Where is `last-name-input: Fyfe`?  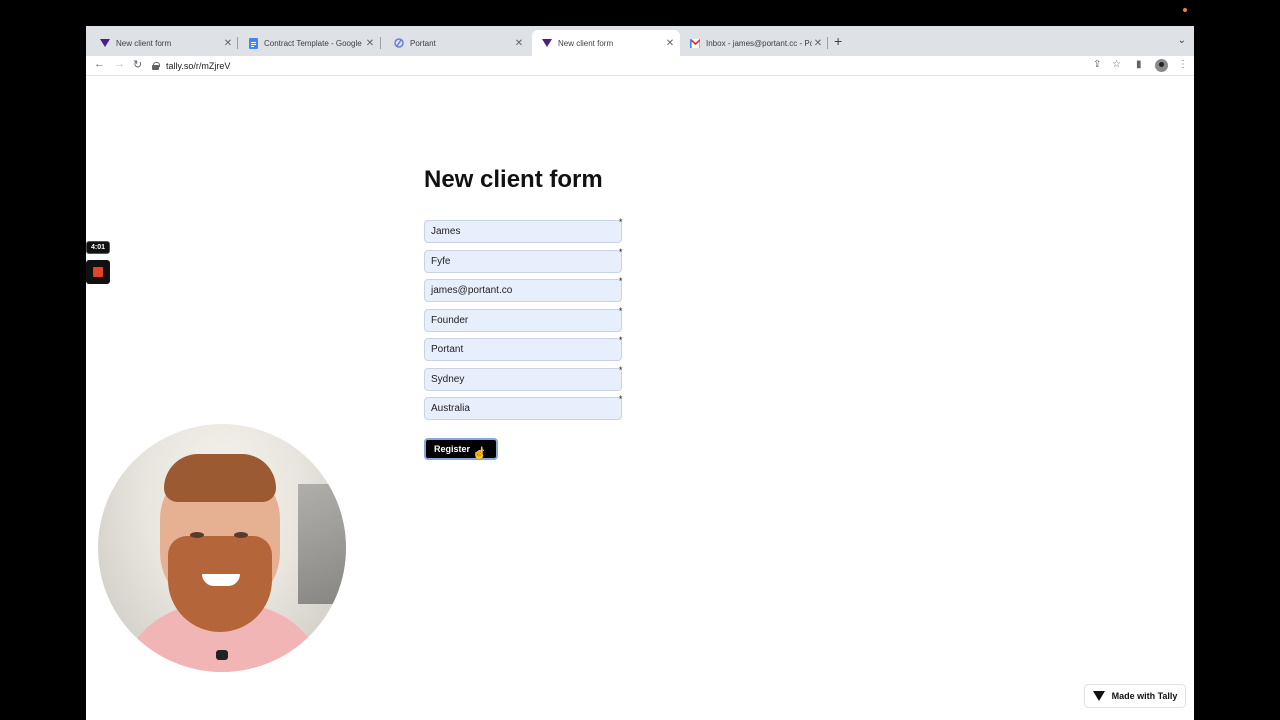 last-name-input: Fyfe is located at coordinates (523, 261).